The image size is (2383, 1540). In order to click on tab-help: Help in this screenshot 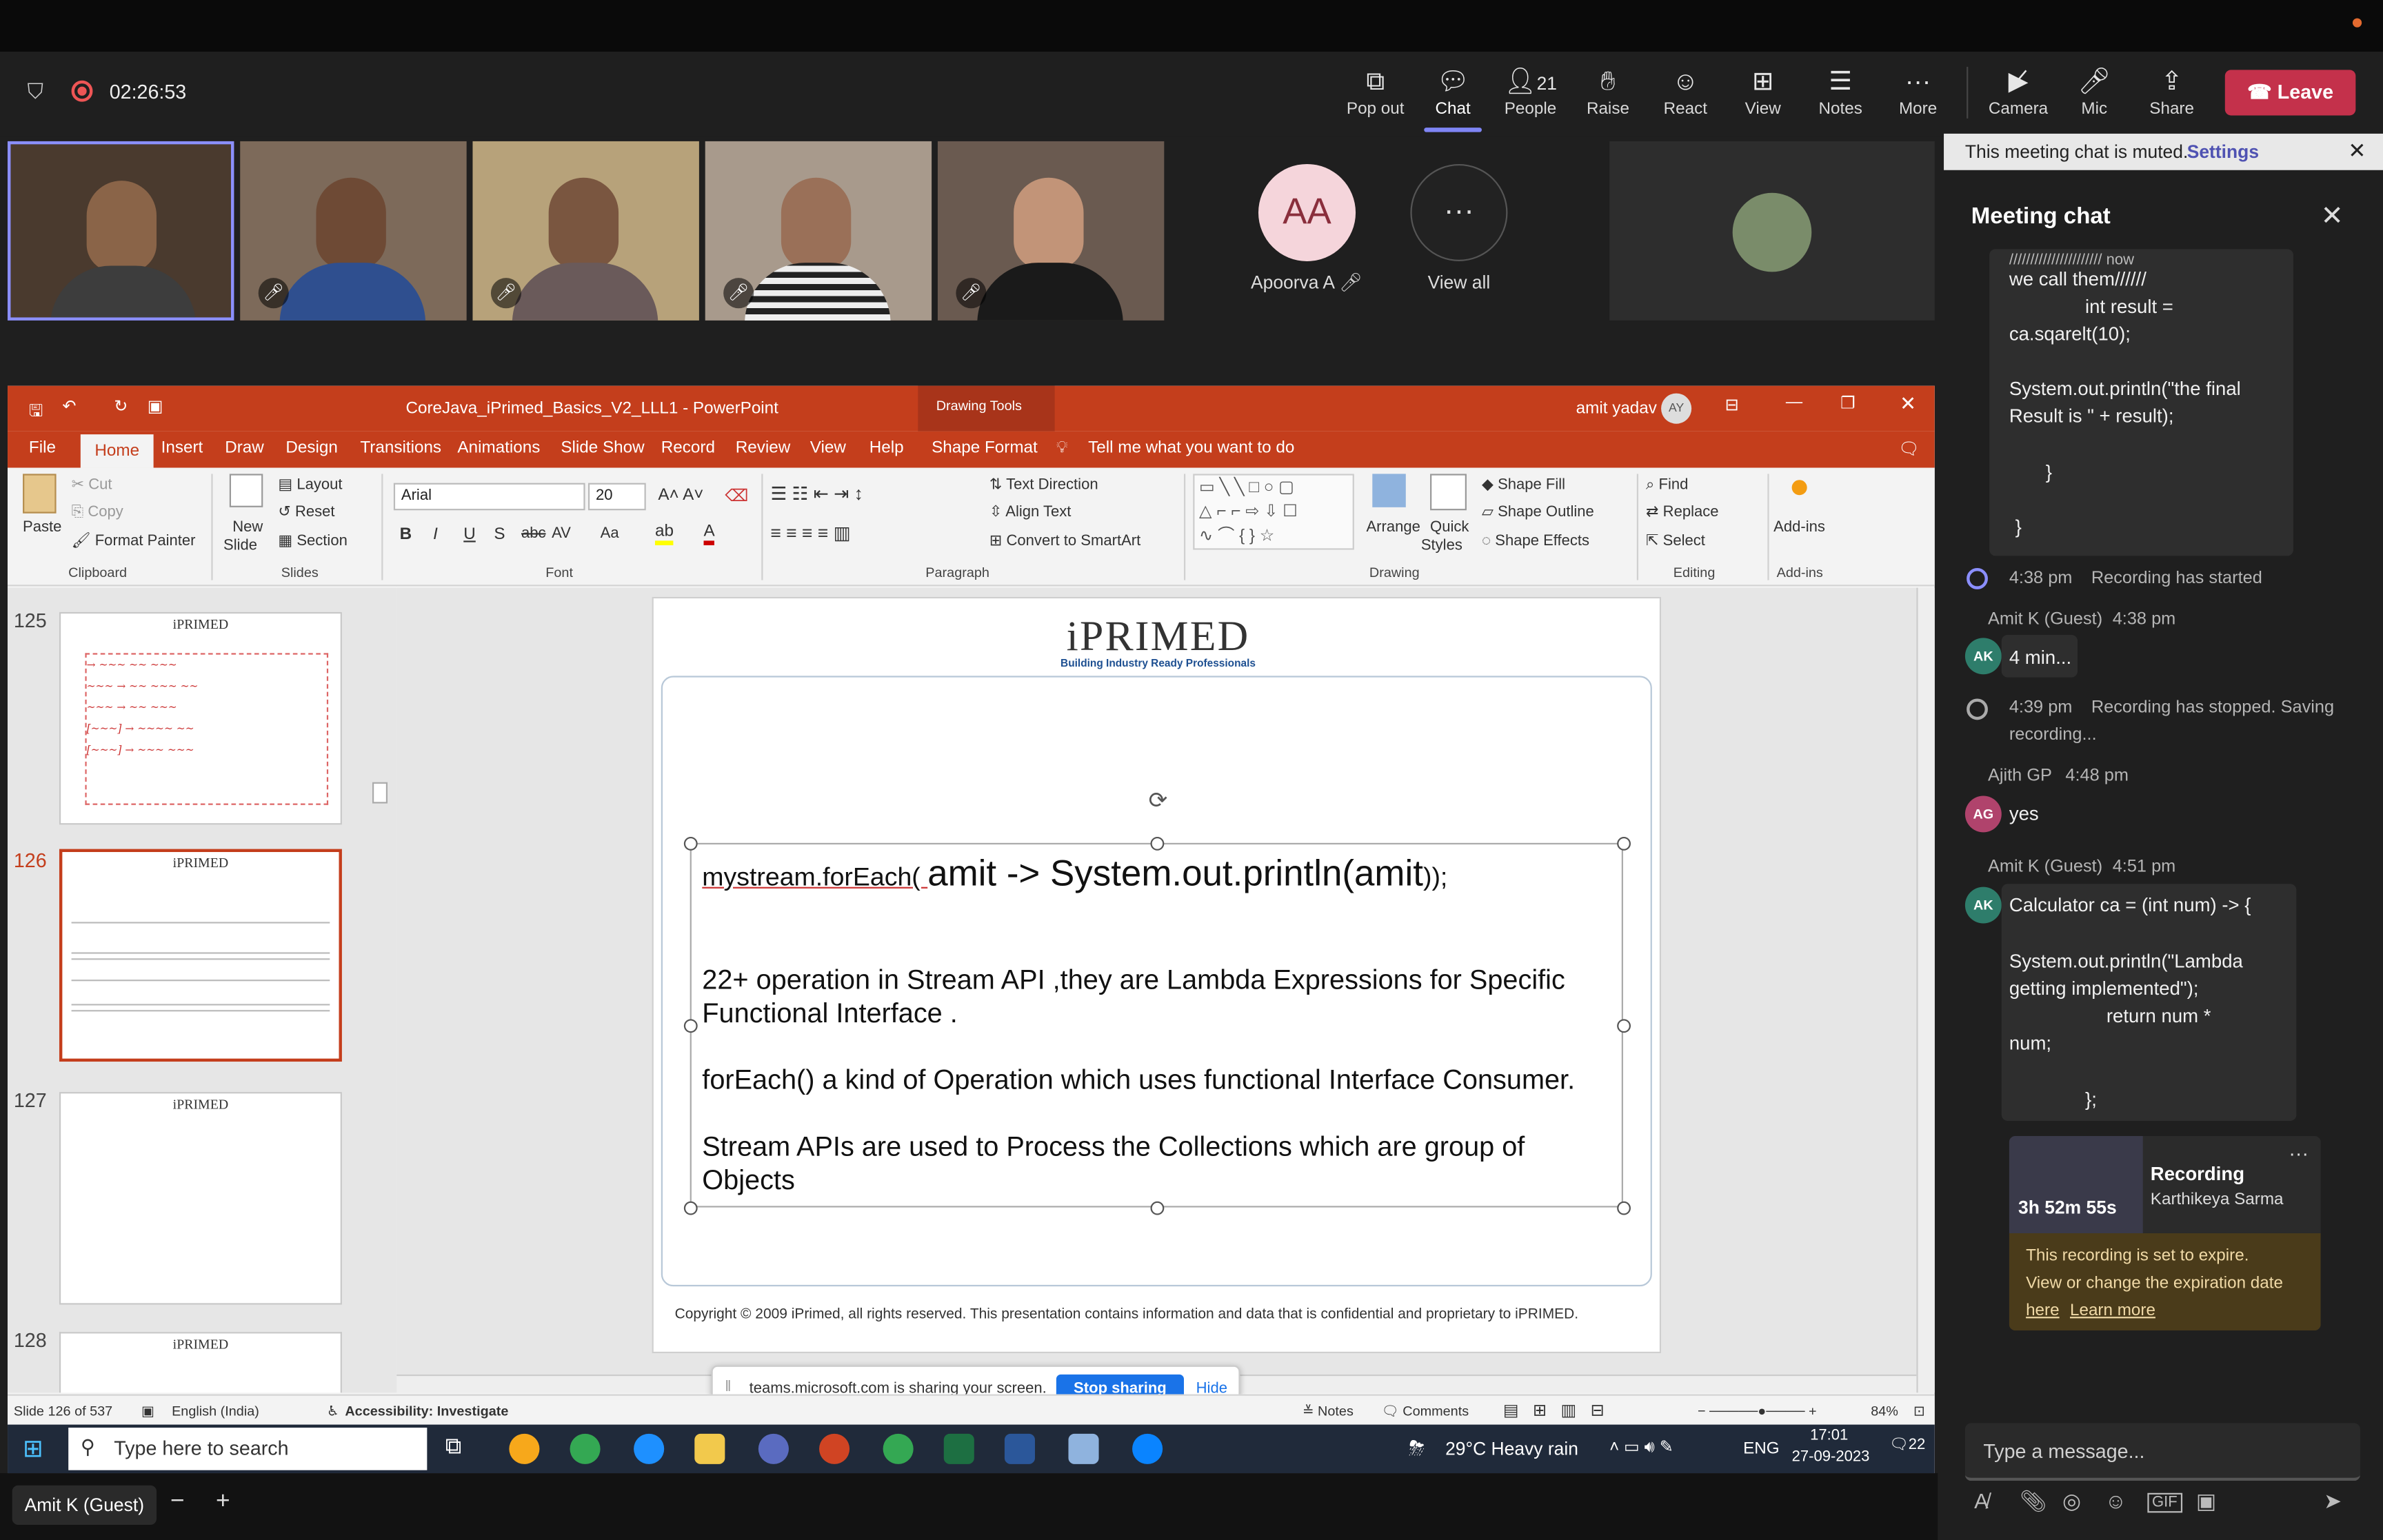, I will do `click(886, 448)`.